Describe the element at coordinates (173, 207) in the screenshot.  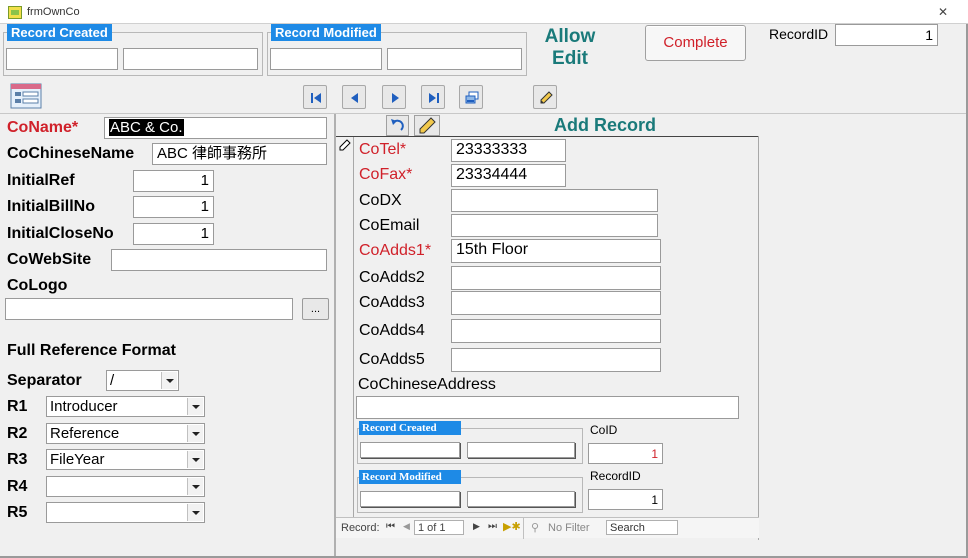
I see `initialbillno-field: 1` at that location.